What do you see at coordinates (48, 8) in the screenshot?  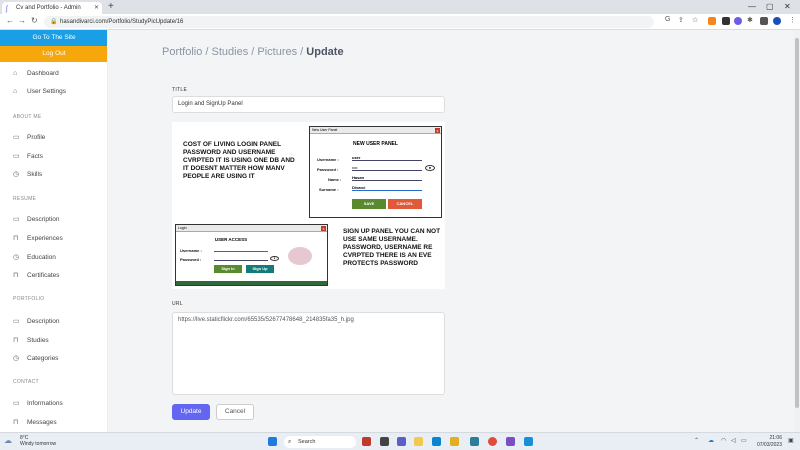 I see `tab-title: Cv and Portfolio - Admin` at bounding box center [48, 8].